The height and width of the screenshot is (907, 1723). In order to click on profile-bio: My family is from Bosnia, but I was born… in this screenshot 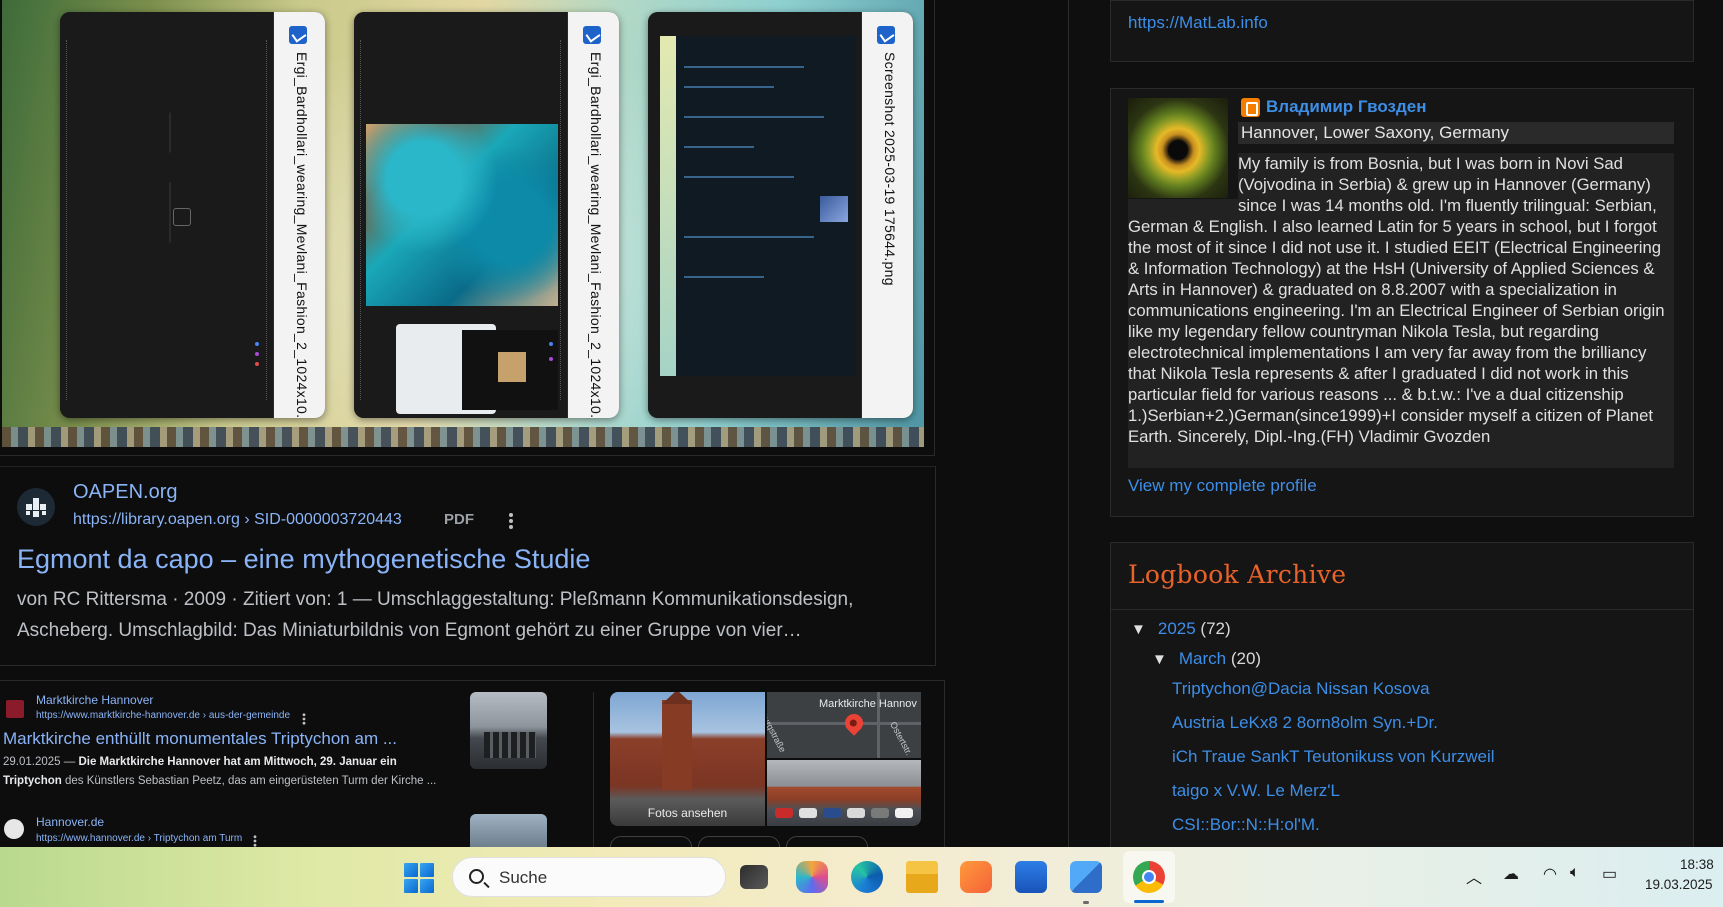, I will do `click(1401, 300)`.